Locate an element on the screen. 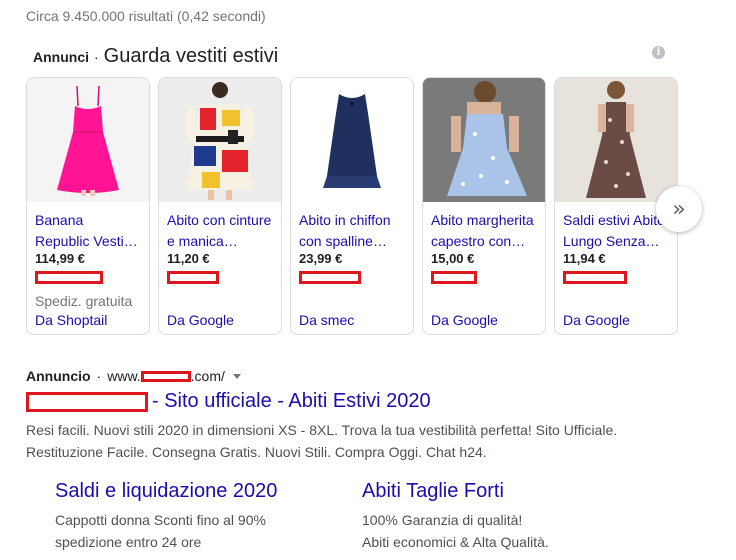  sitelink-description: Cappotti donna Sconti fino al 90% is located at coordinates (160, 520).